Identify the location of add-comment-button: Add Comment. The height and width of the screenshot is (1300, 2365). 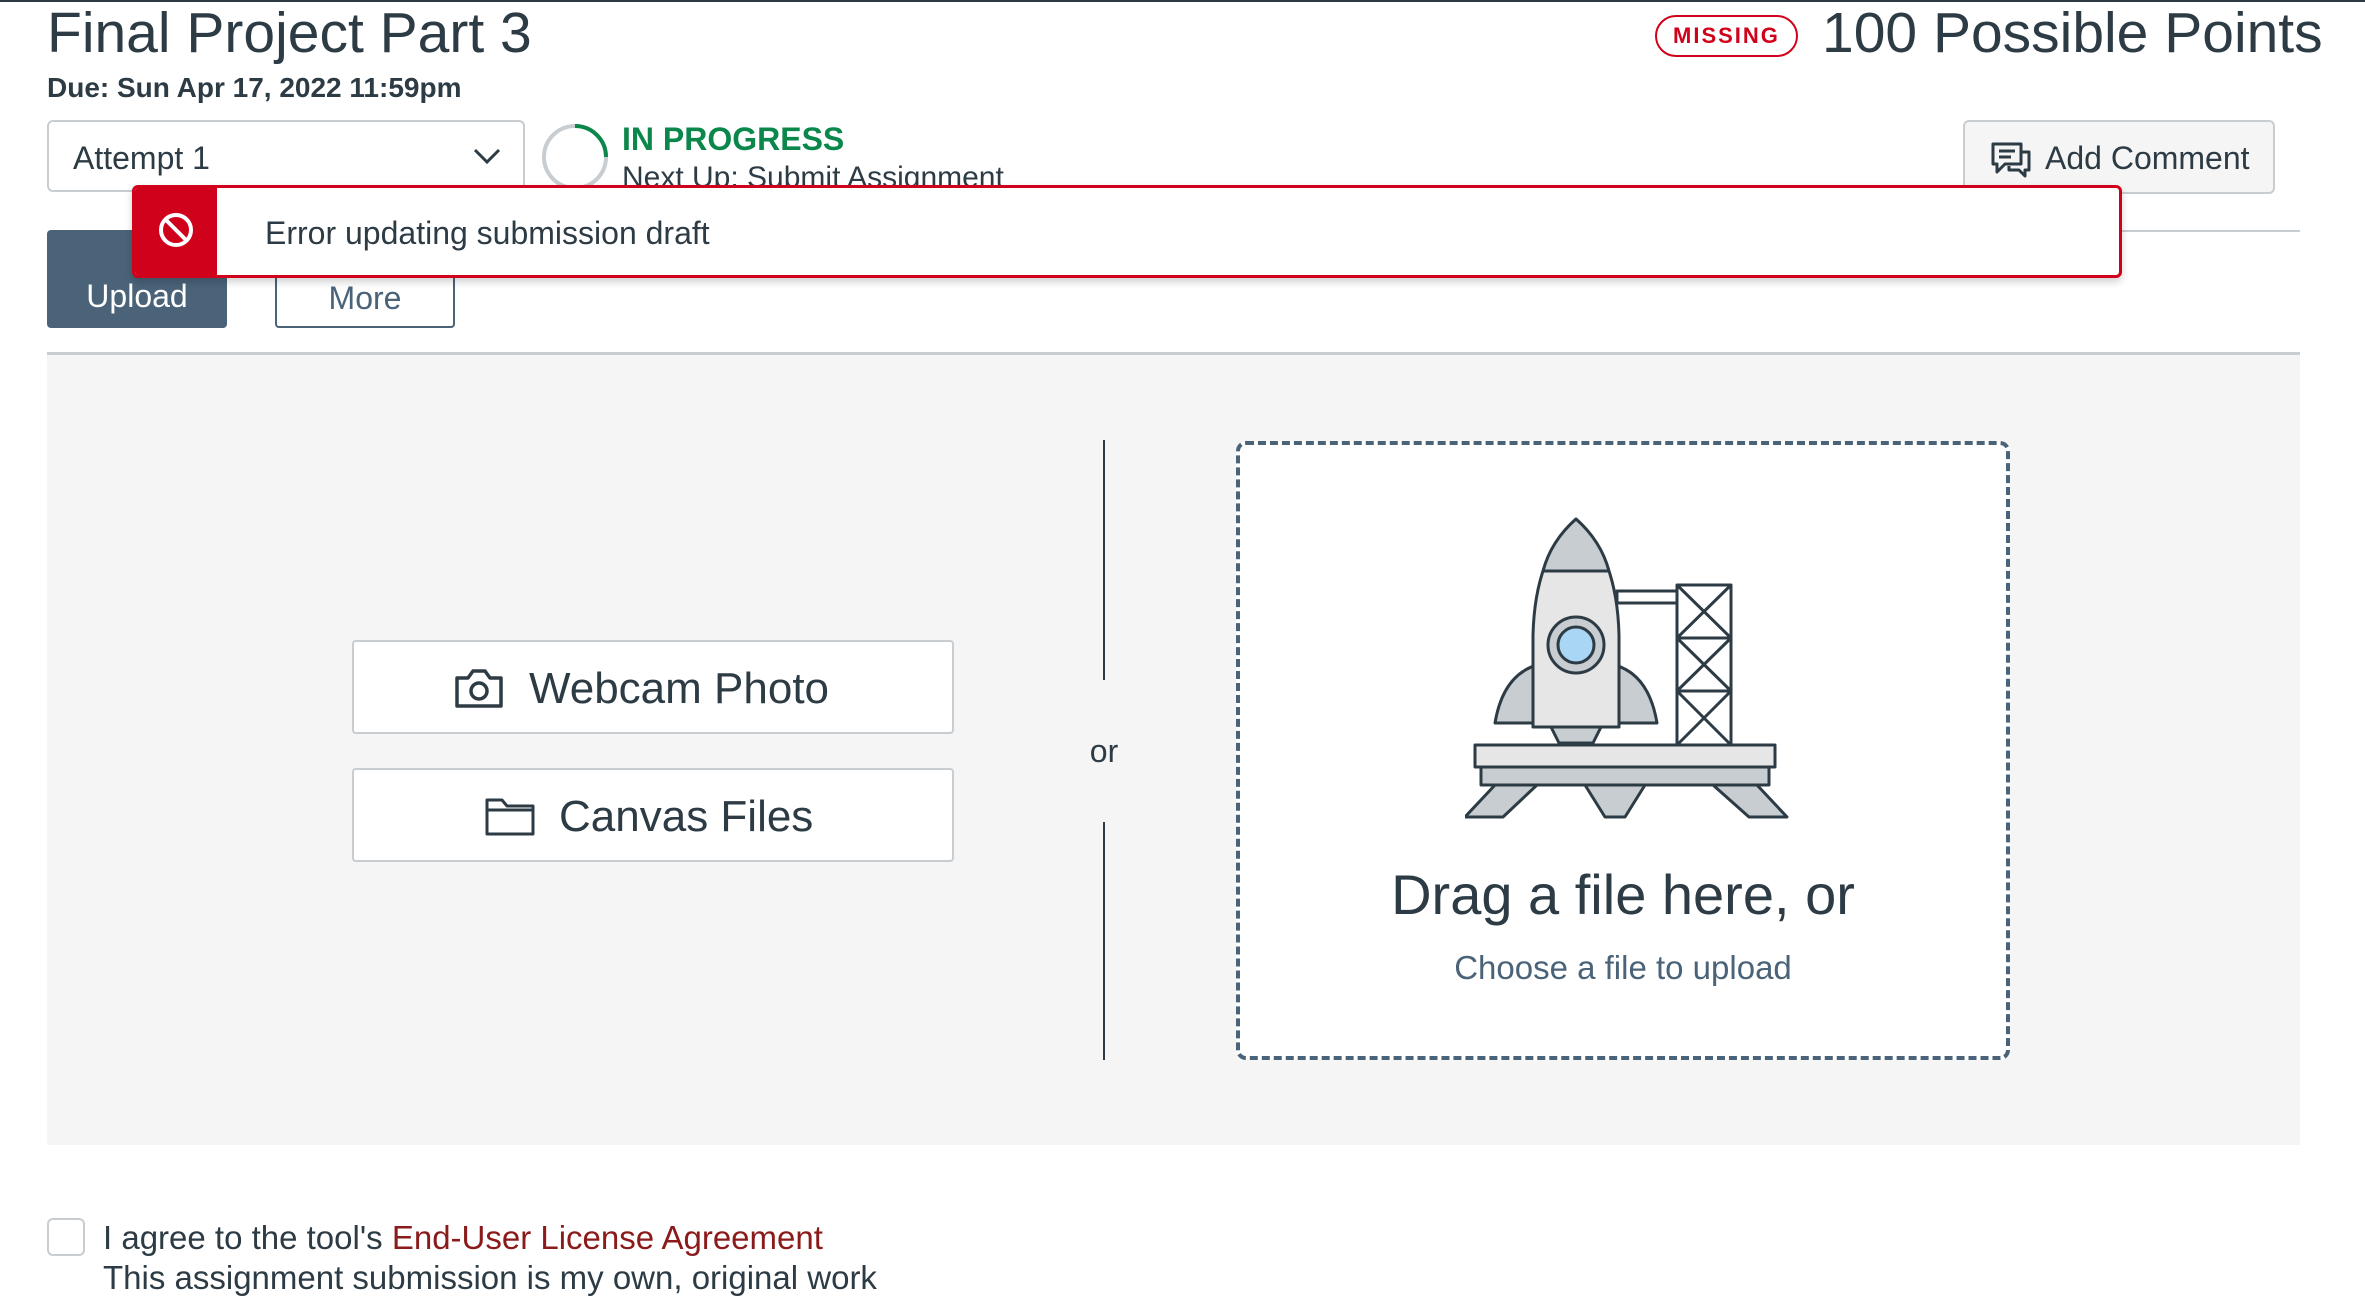
(2119, 157).